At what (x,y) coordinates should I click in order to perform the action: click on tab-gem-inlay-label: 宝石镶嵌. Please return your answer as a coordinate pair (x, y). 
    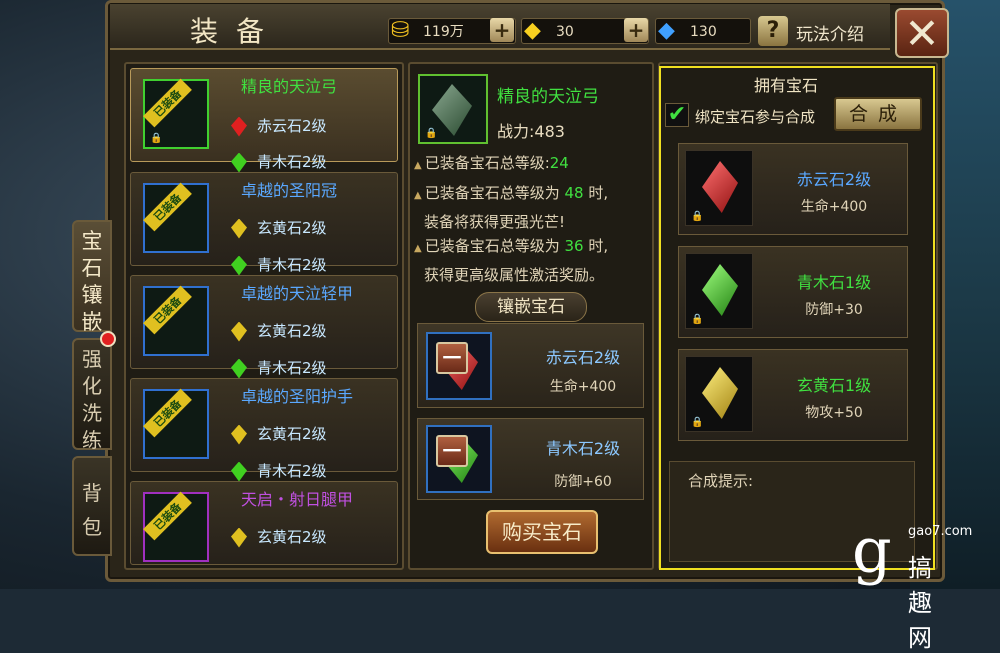
    Looking at the image, I should click on (92, 281).